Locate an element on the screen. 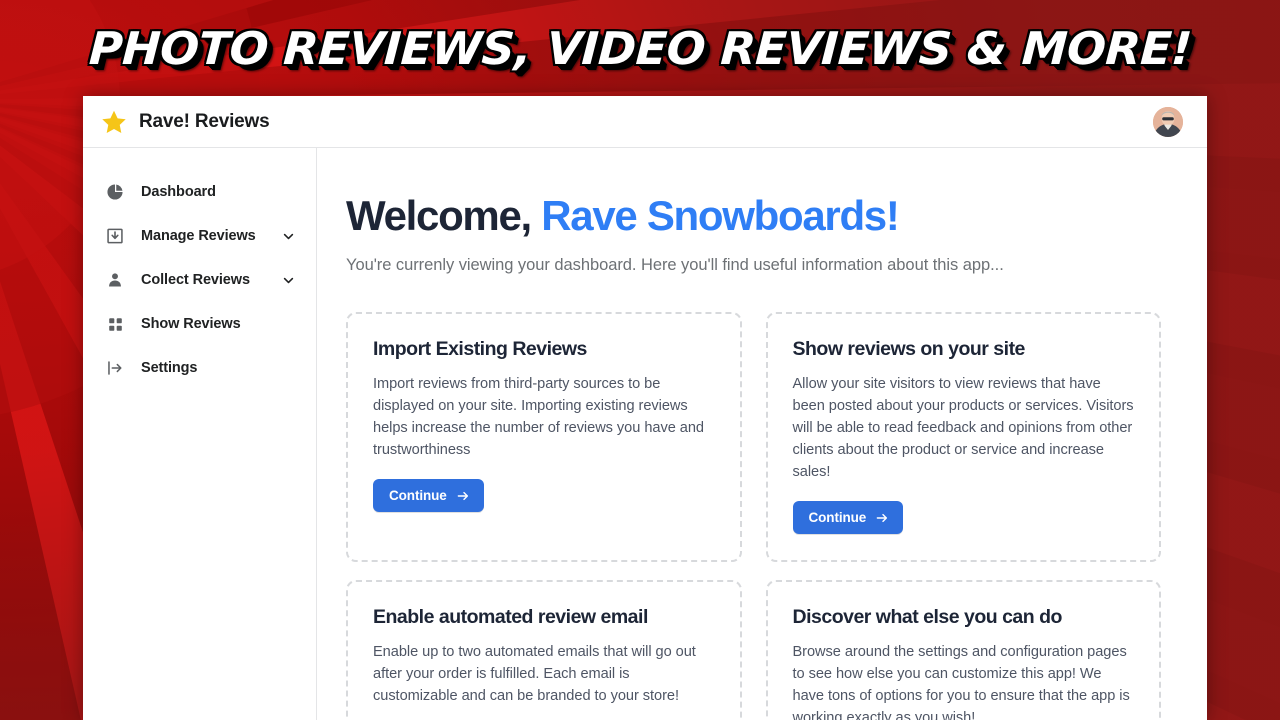 The width and height of the screenshot is (1280, 720). sidebar-item-label: Manage Reviews is located at coordinates (198, 236).